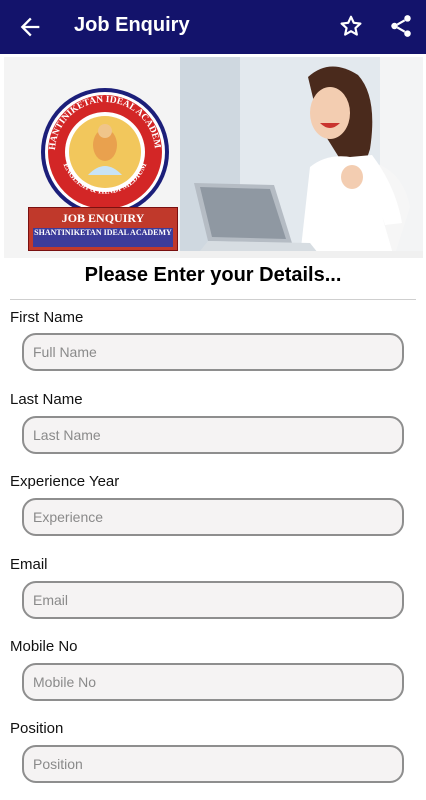 The width and height of the screenshot is (426, 800). I want to click on email-label: Email, so click(29, 564).